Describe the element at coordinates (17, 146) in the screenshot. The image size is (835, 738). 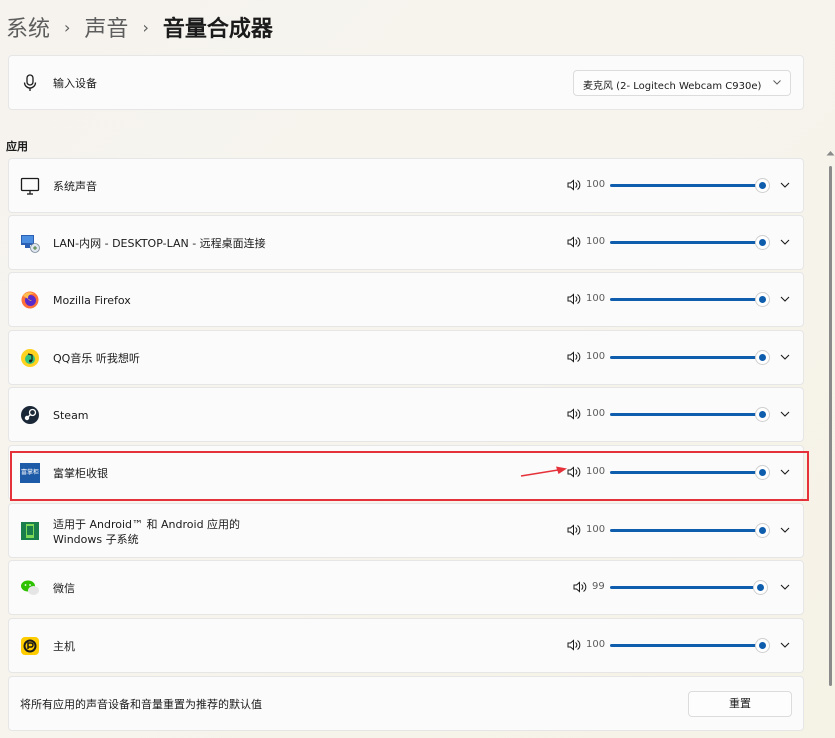
I see `apps-section-title: 应用` at that location.